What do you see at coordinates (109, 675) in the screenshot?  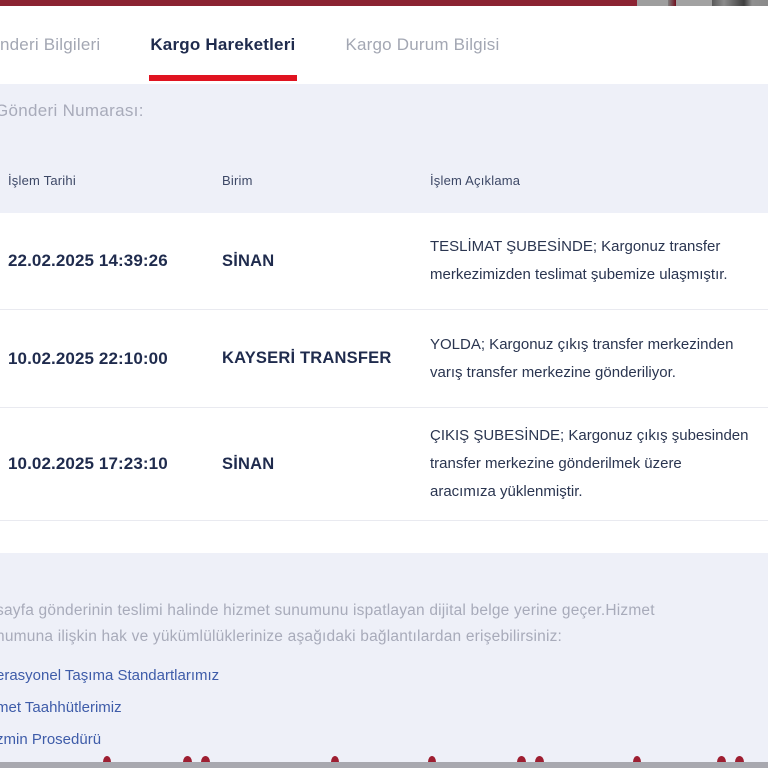 I see `link-tasima-standartlarimiz: erasyonel Taşıma Standartlarımız` at bounding box center [109, 675].